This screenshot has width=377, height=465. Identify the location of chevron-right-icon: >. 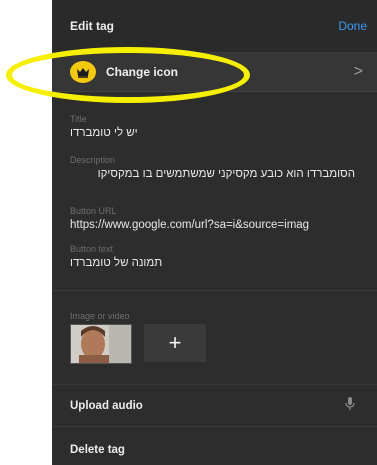
(358, 71).